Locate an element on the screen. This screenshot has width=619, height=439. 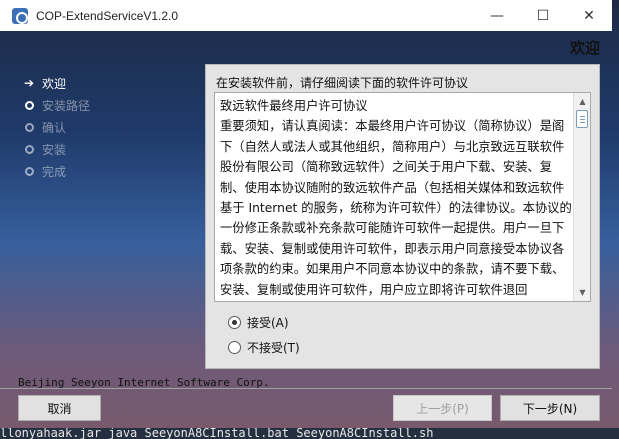
decline-label: 不接受(T) is located at coordinates (273, 348).